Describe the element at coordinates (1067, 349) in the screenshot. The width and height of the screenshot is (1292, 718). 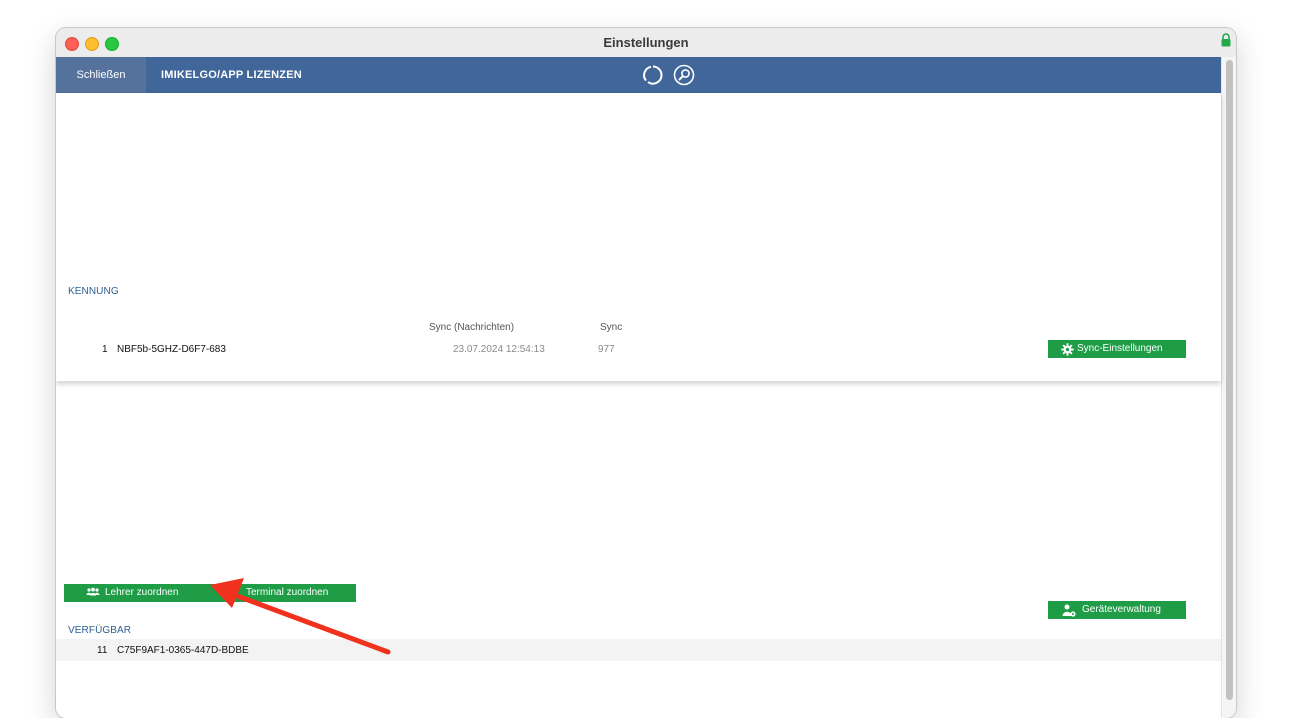
I see `gear-icon` at that location.